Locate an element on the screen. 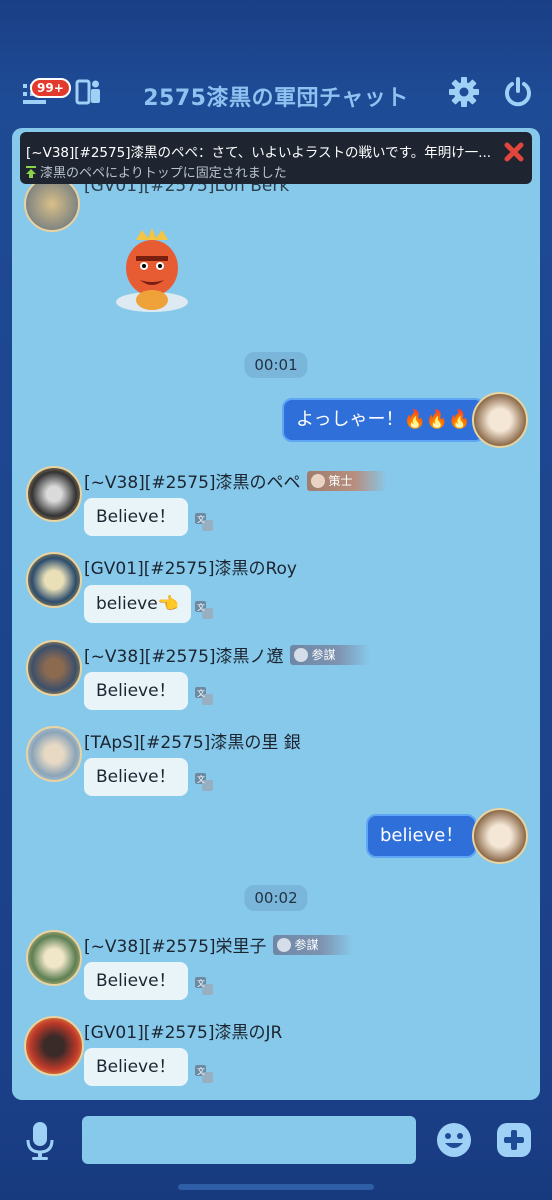 The height and width of the screenshot is (1200, 552). microphone-icon is located at coordinates (40, 1141).